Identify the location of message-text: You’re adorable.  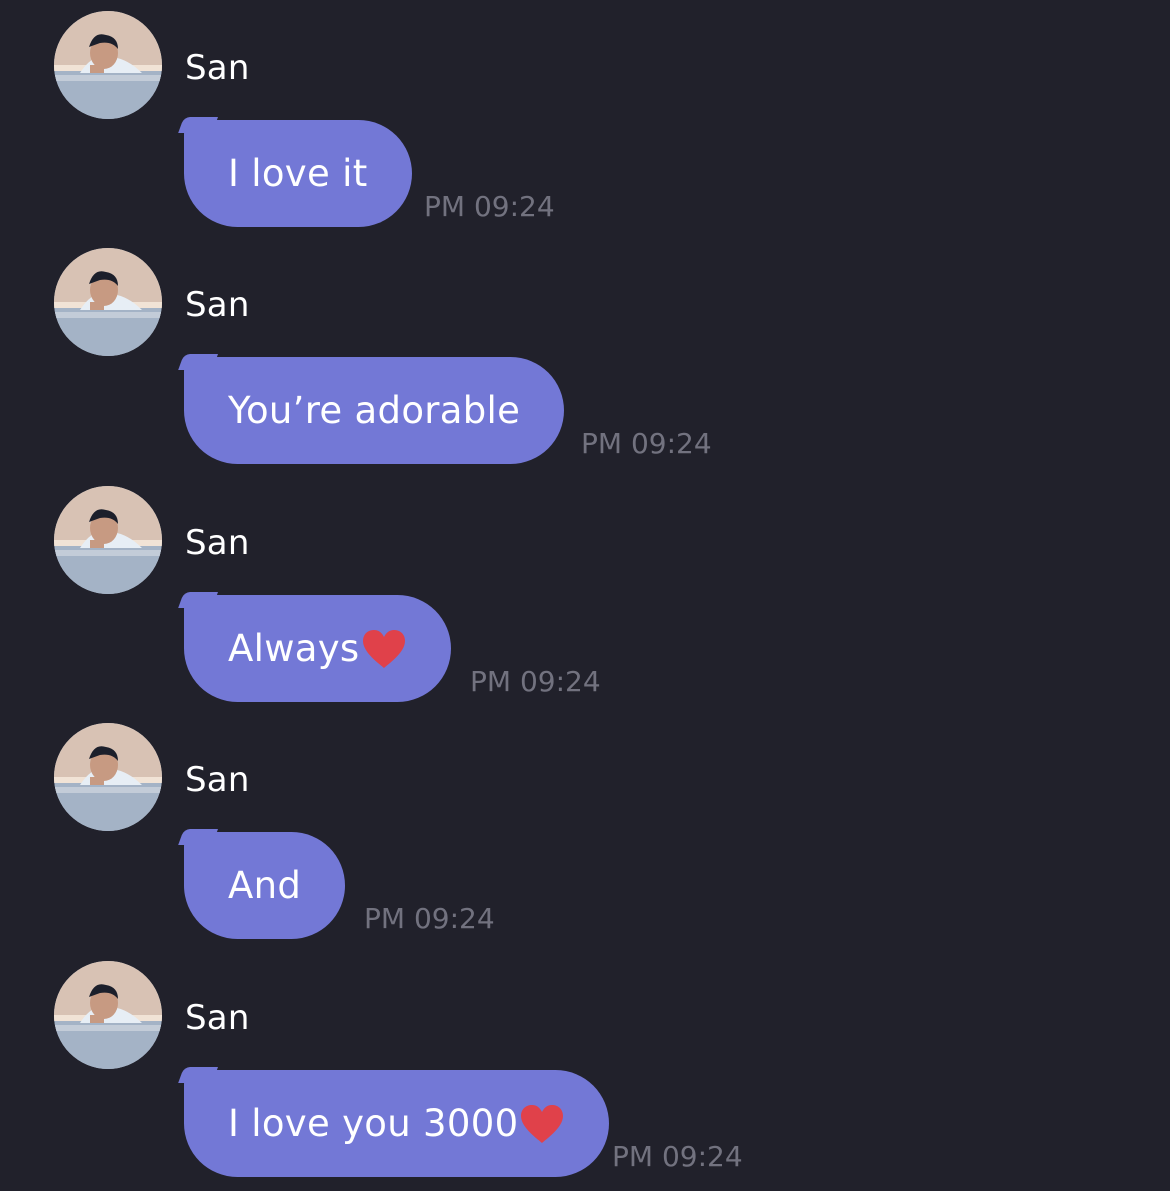
(374, 410).